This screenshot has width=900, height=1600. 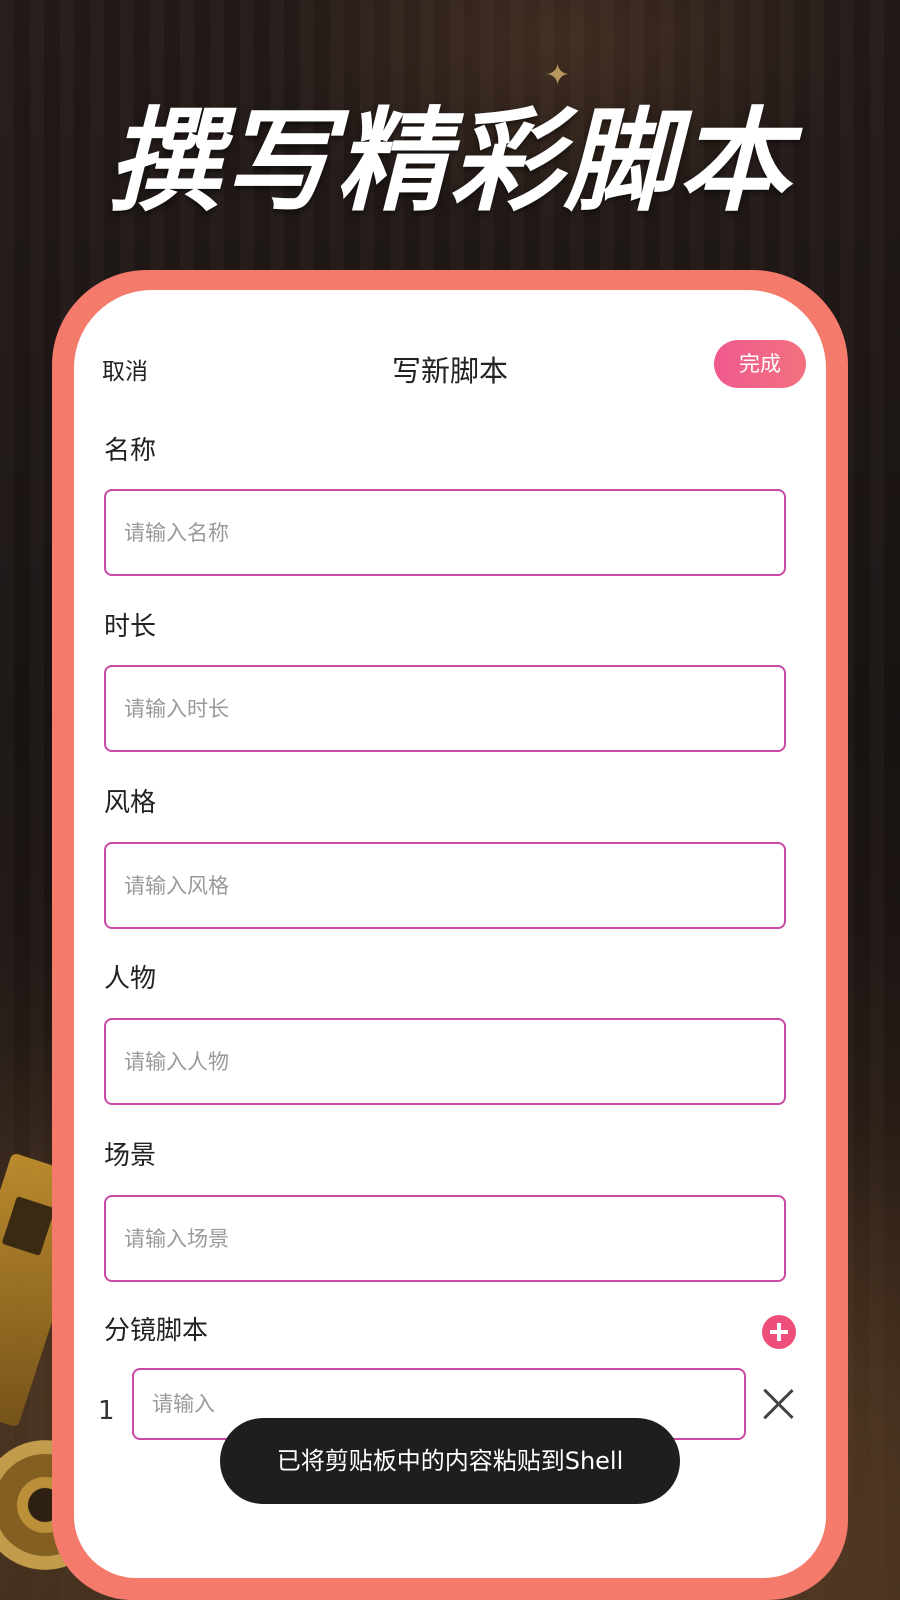 I want to click on page-title: 写新脚本, so click(x=449, y=371).